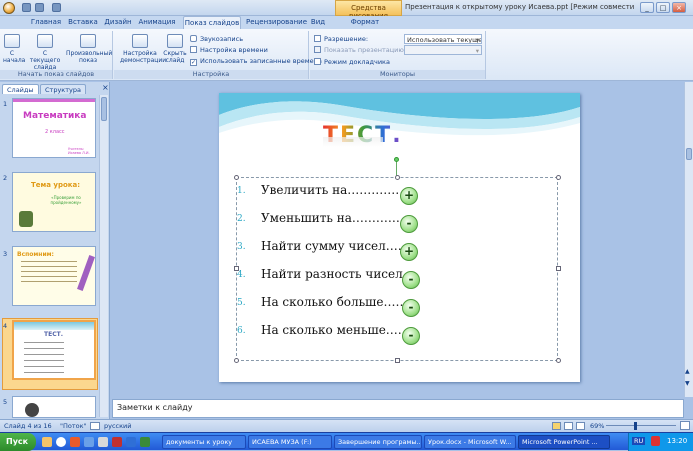 Image resolution: width=693 pixels, height=451 pixels. I want to click on antivirus-icon, so click(655, 441).